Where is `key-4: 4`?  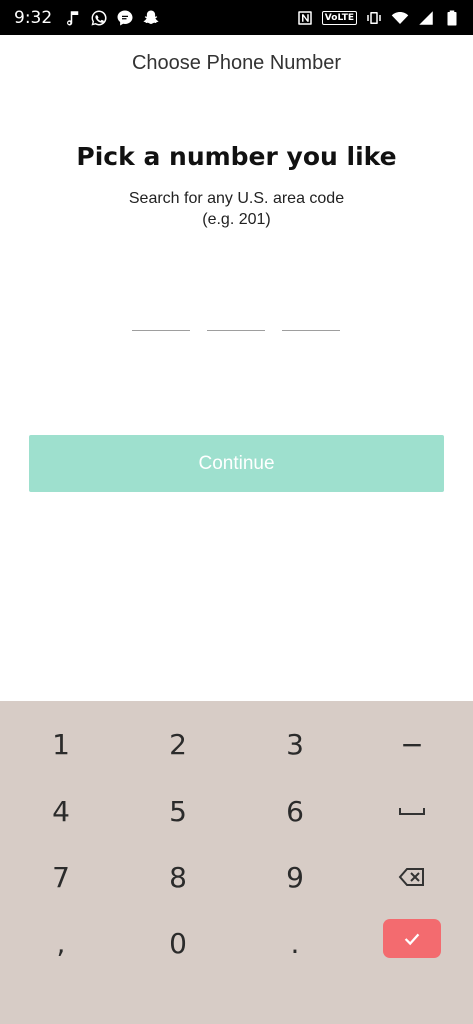
key-4: 4 is located at coordinates (61, 811).